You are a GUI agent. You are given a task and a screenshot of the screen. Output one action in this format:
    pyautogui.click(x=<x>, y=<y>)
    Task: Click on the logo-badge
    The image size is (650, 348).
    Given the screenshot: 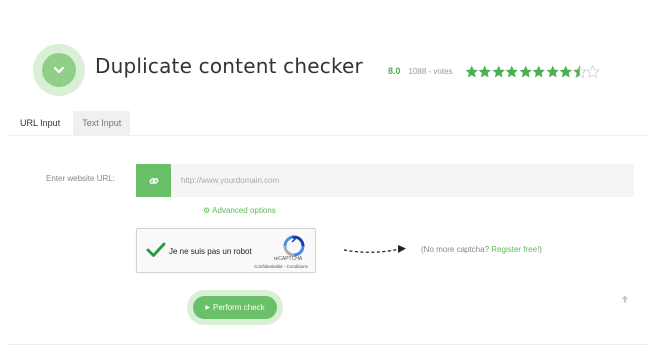 What is the action you would take?
    pyautogui.click(x=59, y=70)
    